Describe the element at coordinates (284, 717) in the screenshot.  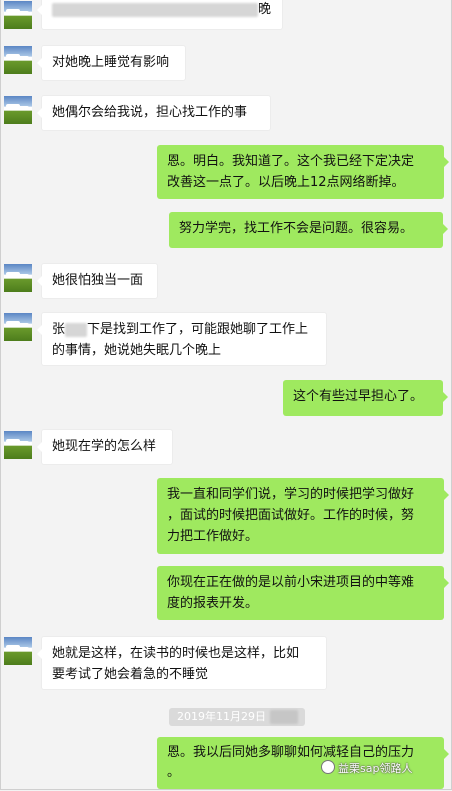
I see `redacted-time` at that location.